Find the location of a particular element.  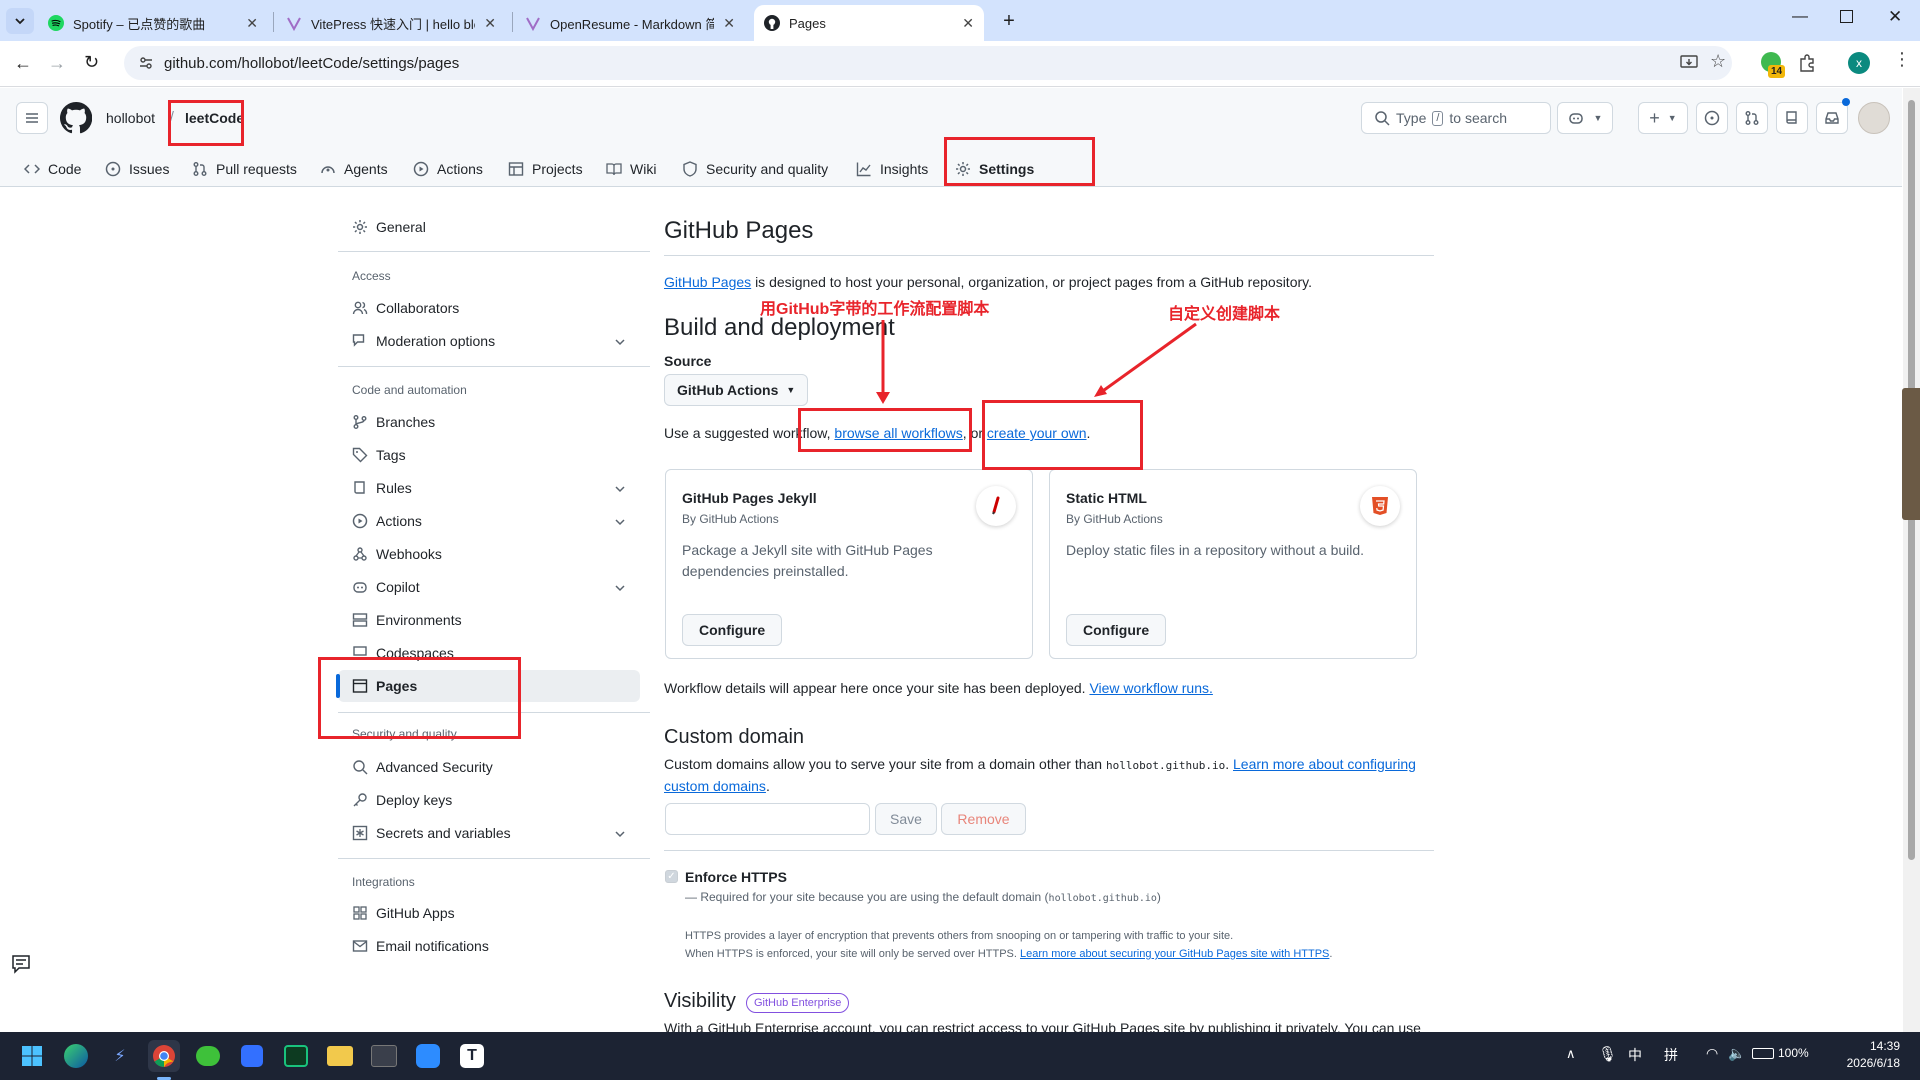

table-icon is located at coordinates (516, 169).